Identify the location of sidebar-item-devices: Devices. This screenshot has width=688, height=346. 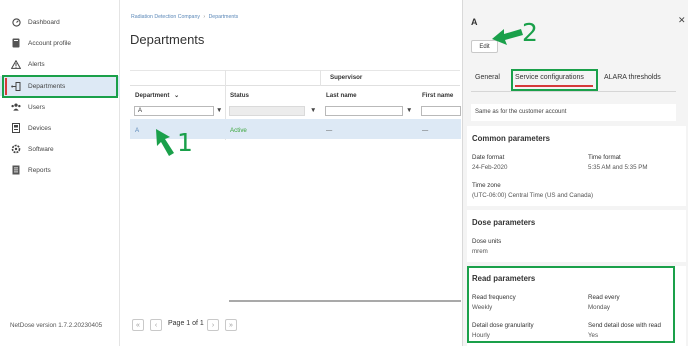
(60, 128).